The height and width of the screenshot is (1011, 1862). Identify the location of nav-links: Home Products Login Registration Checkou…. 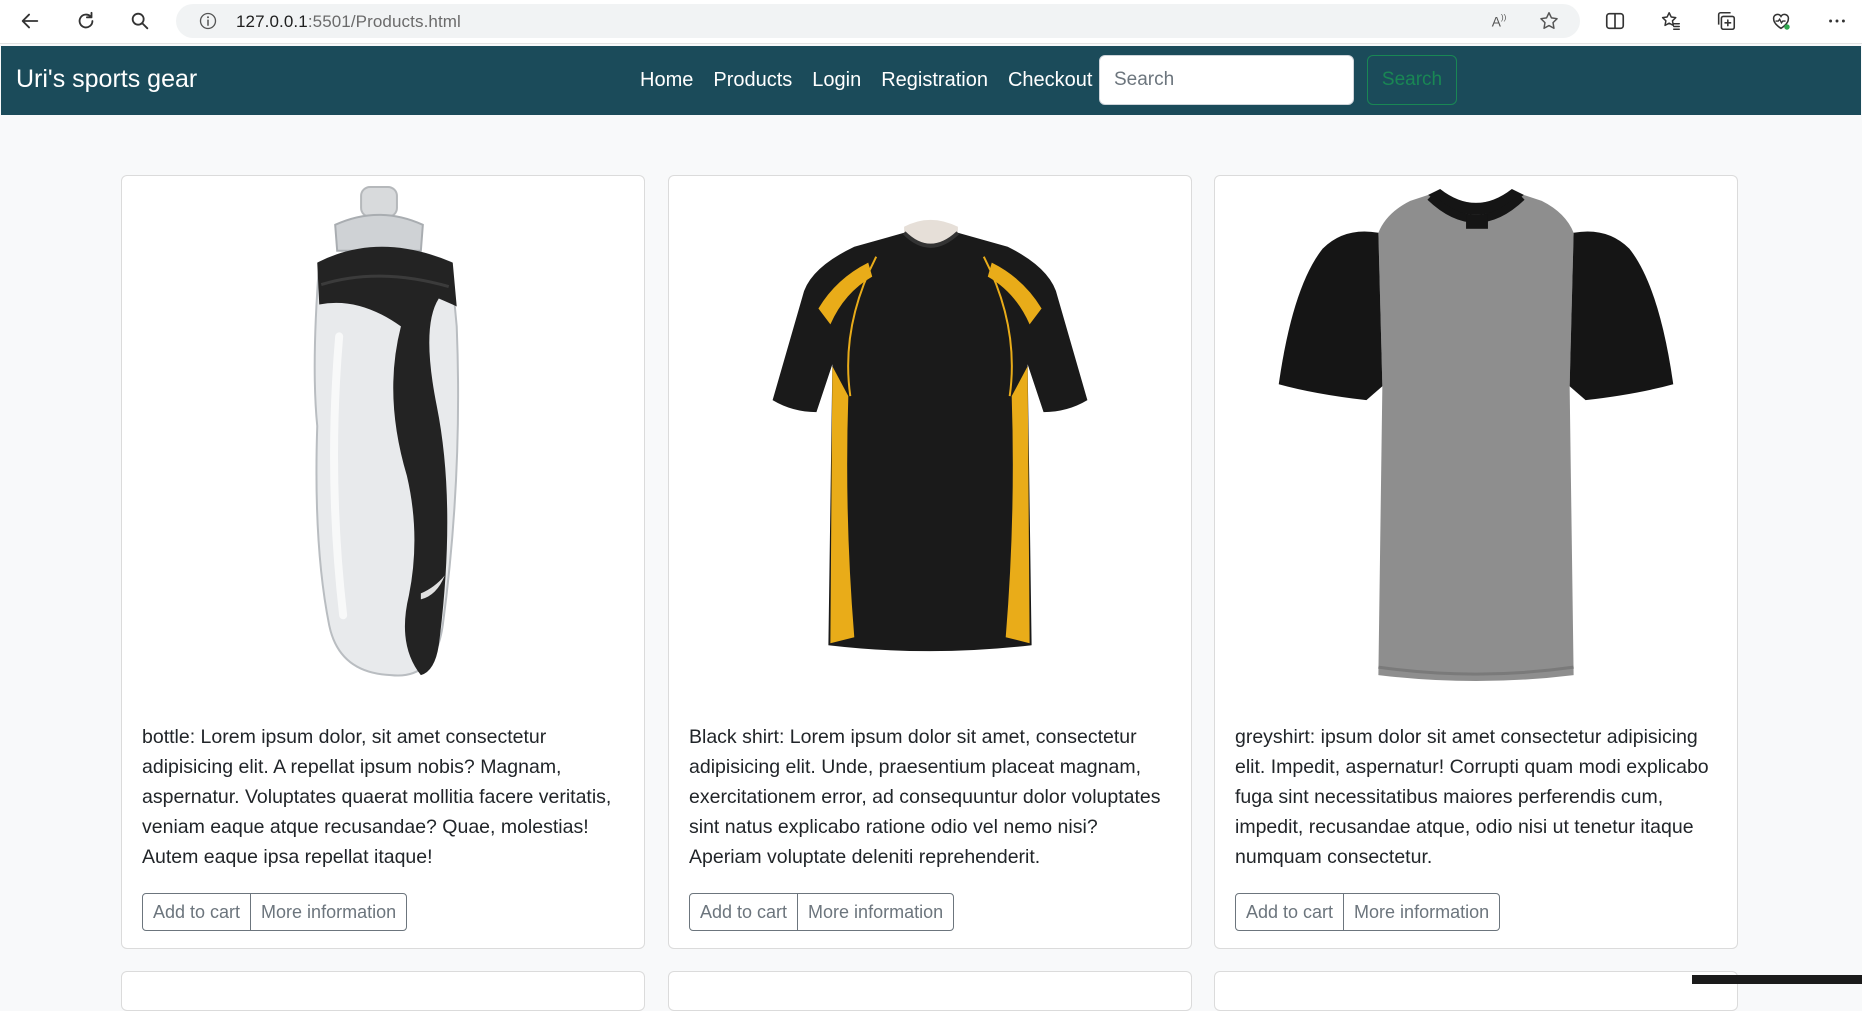
(876, 80).